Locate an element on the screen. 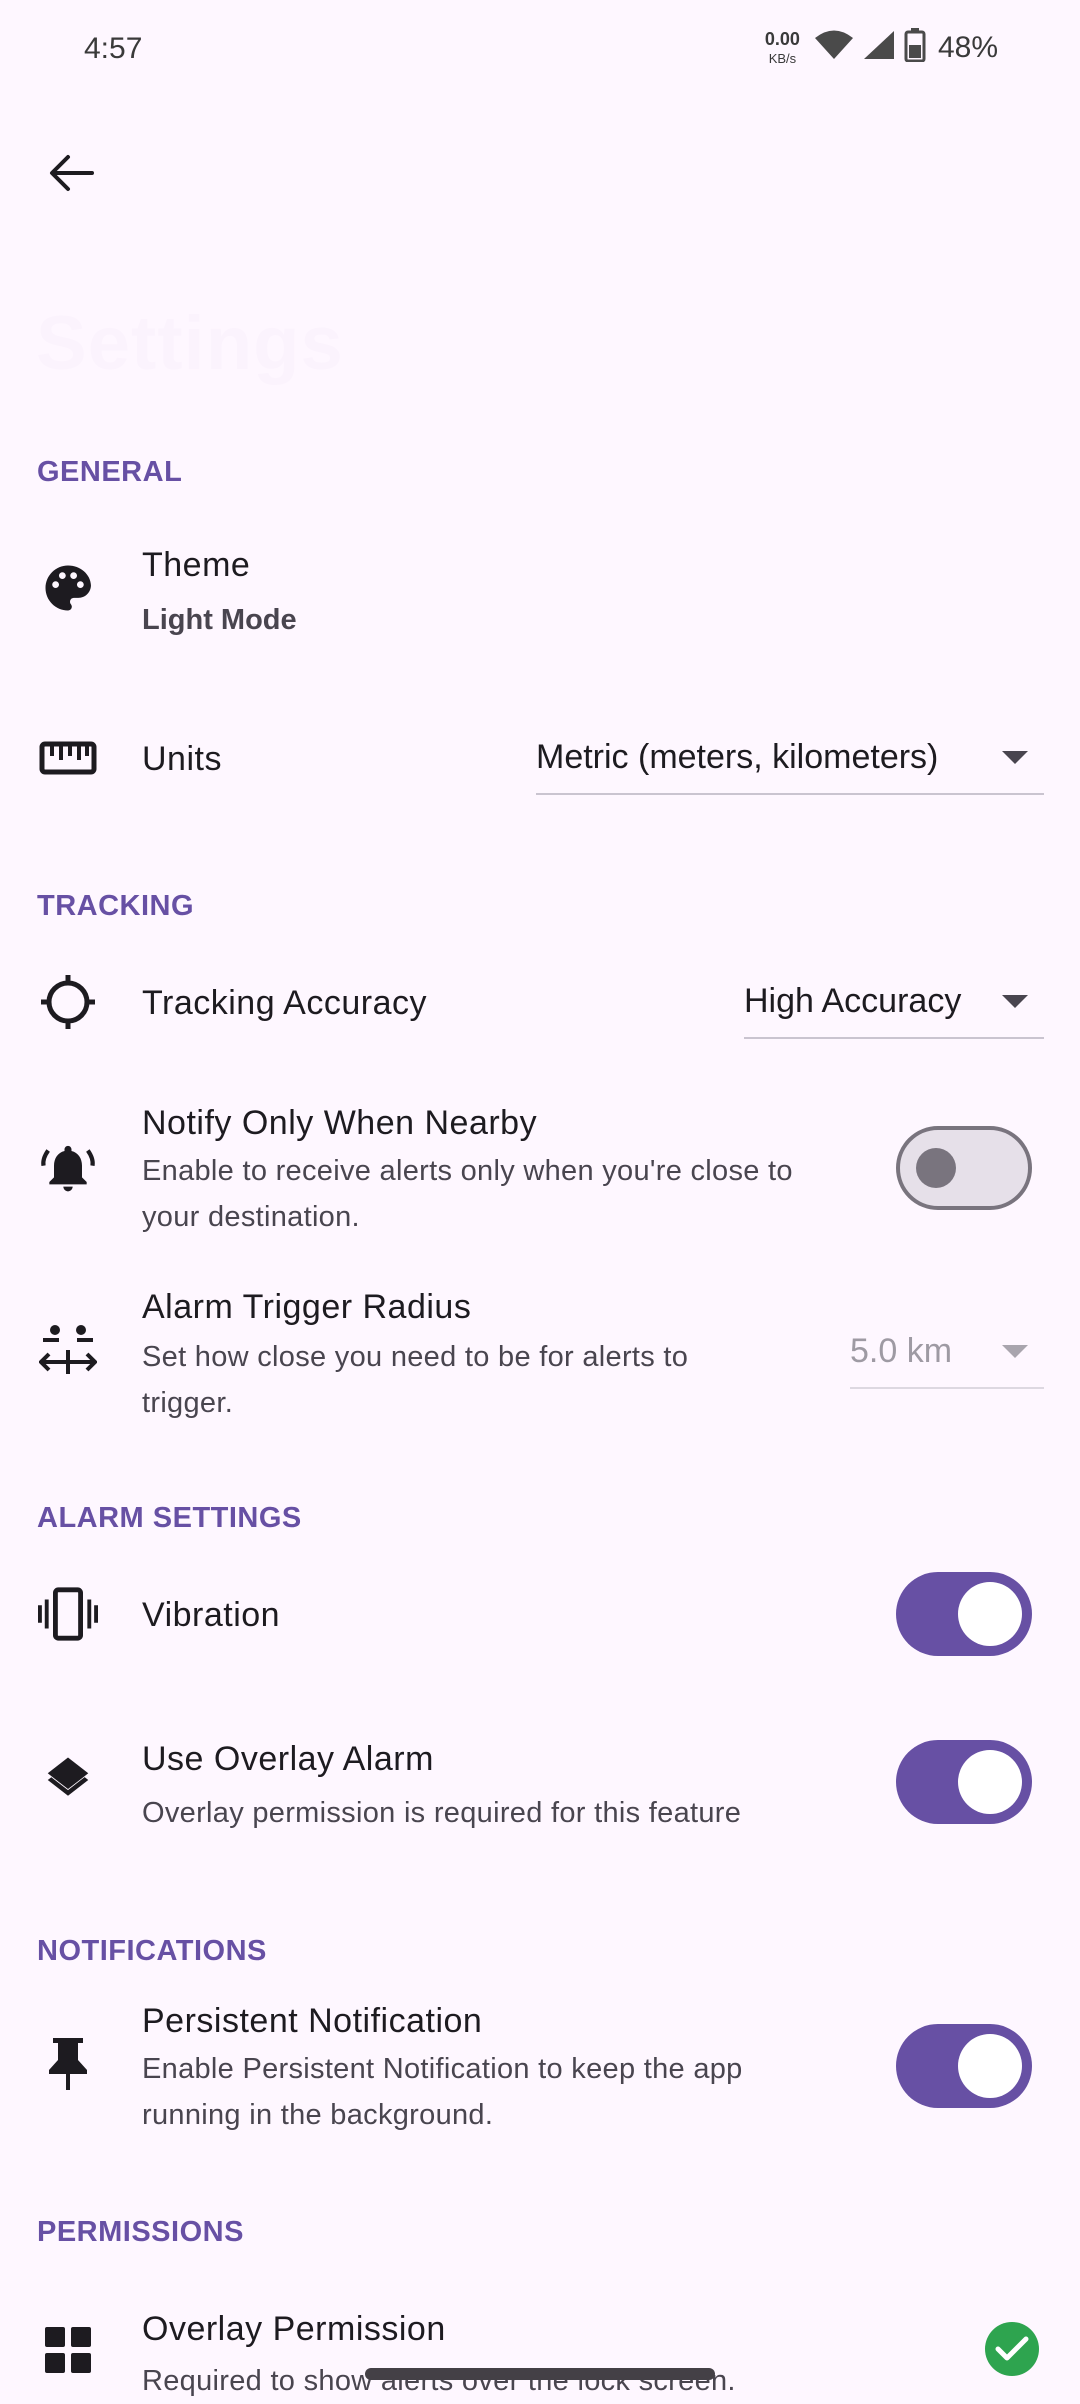 The image size is (1080, 2404). vibration-toggle is located at coordinates (964, 1614).